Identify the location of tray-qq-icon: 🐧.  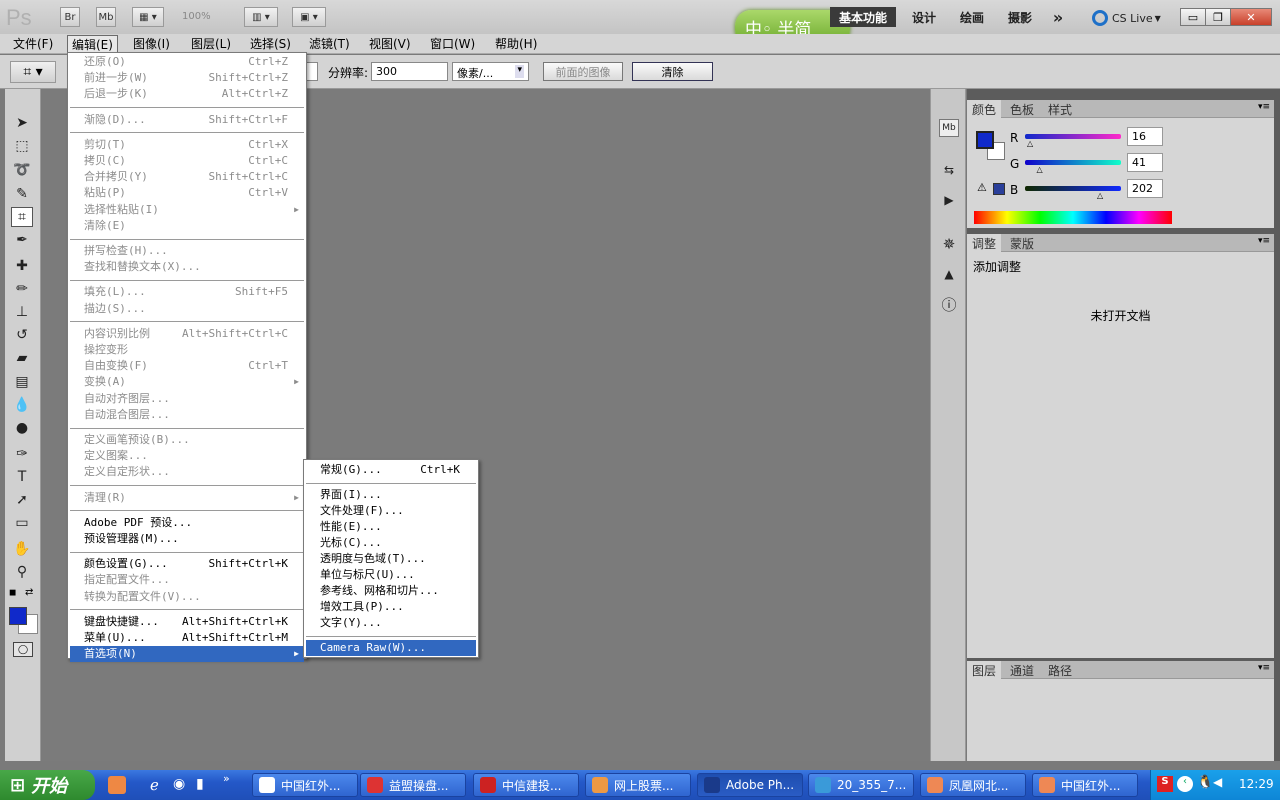
(1205, 782).